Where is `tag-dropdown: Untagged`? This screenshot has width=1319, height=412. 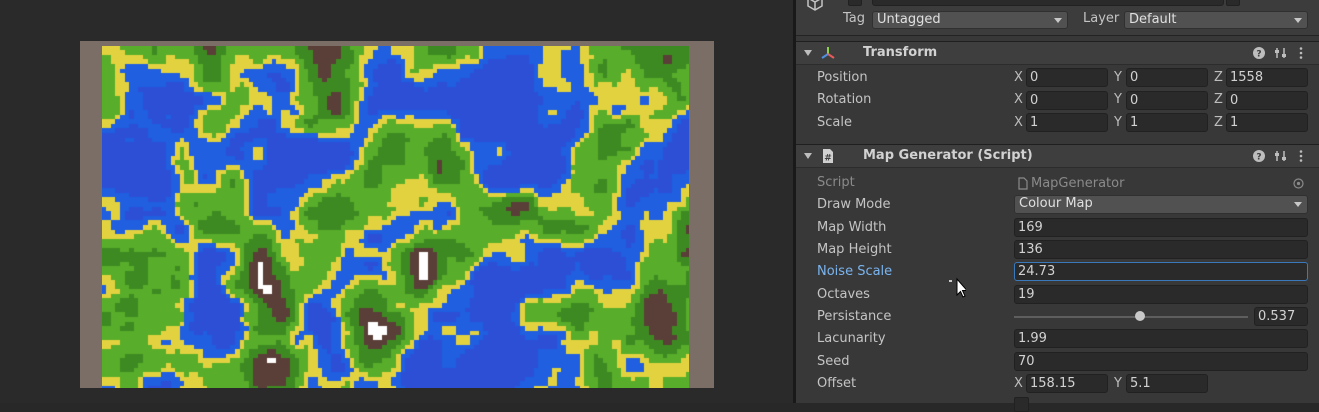
tag-dropdown: Untagged is located at coordinates (970, 20).